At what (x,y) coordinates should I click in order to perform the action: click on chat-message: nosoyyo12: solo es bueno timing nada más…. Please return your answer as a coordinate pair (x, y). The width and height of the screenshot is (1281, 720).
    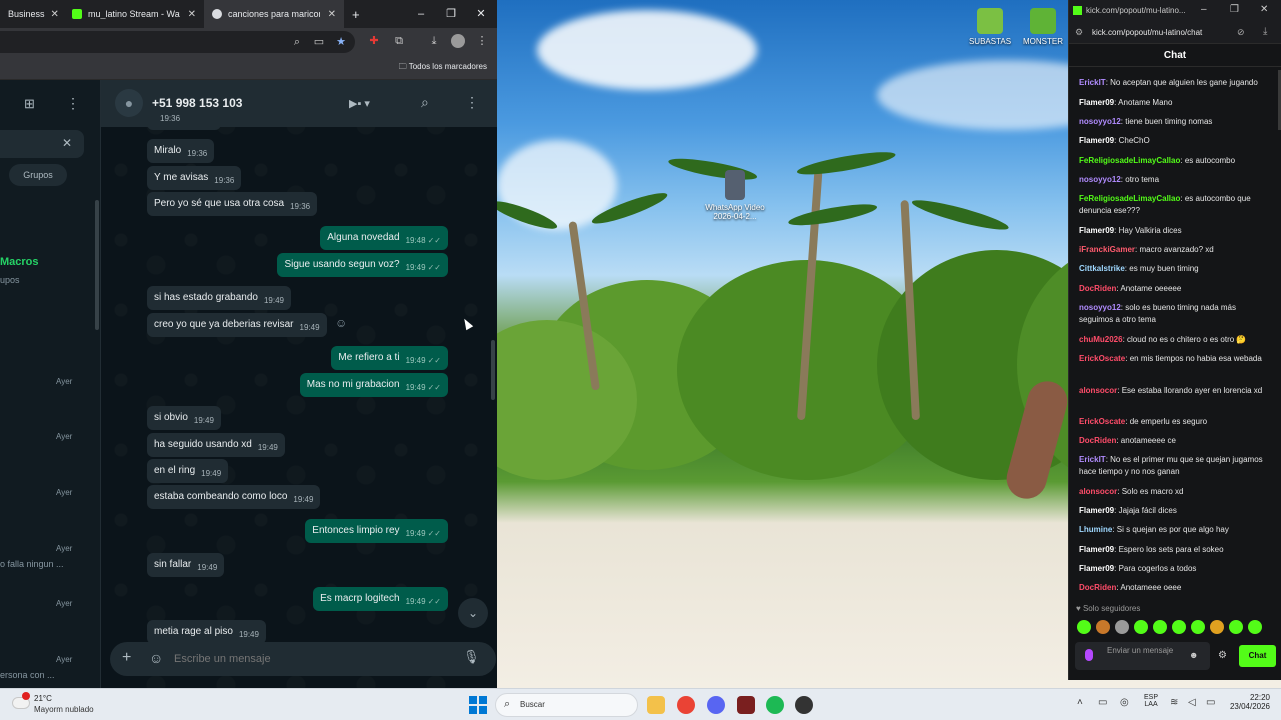
    Looking at the image, I should click on (1175, 314).